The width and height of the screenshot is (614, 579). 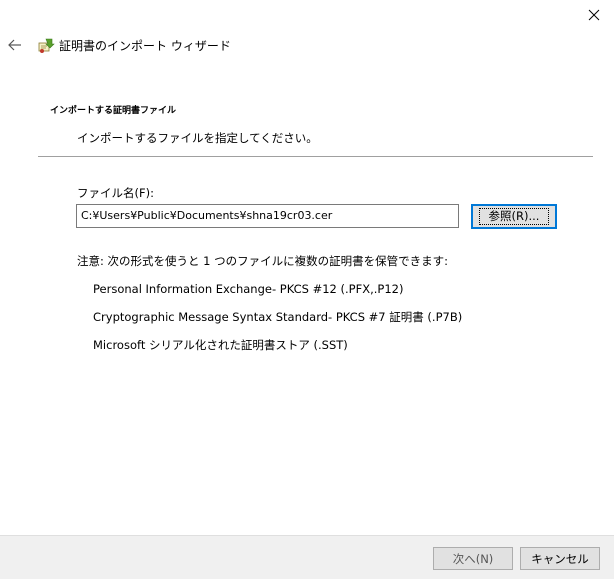 I want to click on certificate-wizard-icon, so click(x=46, y=45).